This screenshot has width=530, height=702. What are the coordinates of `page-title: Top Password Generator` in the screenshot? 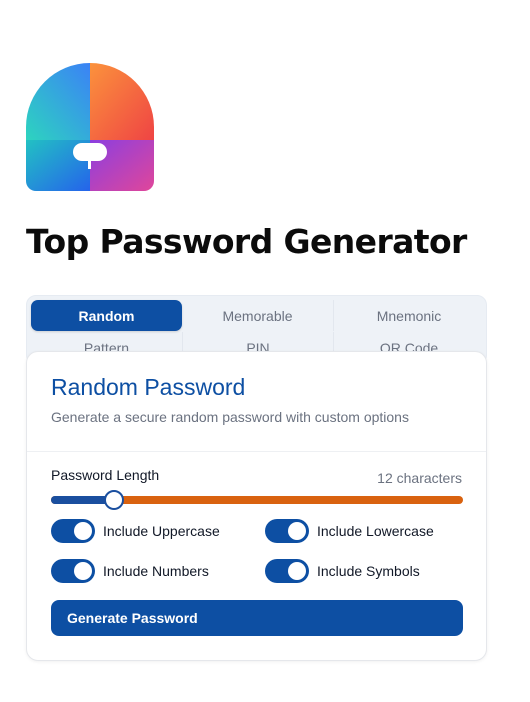 It's located at (246, 241).